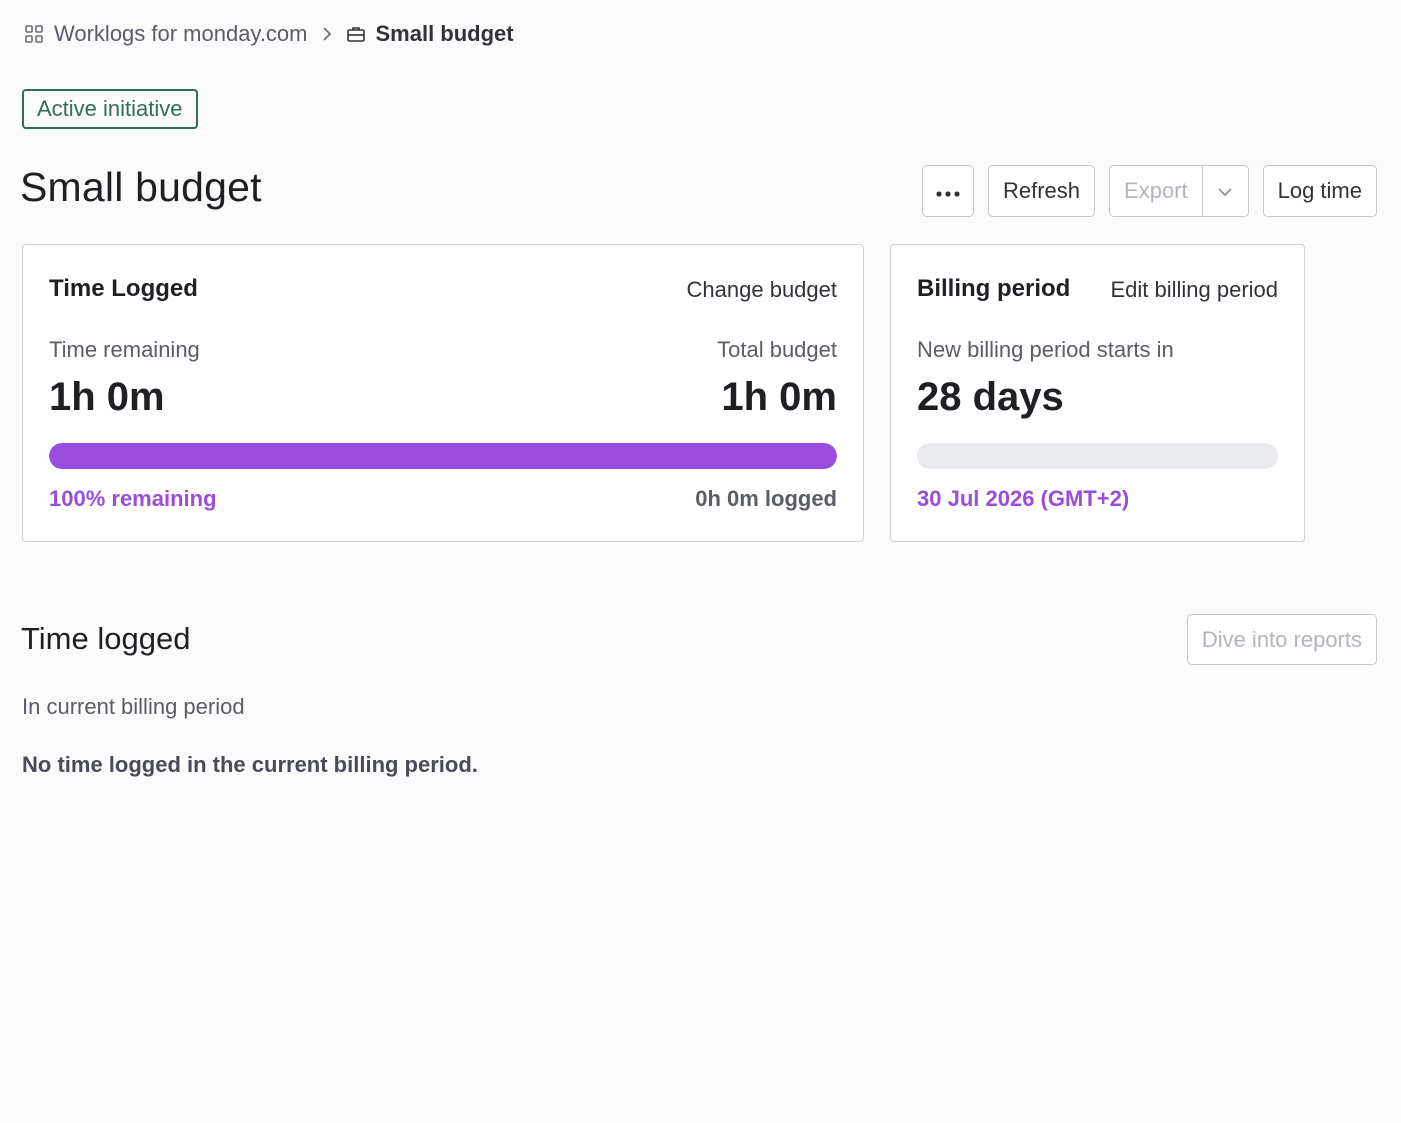  I want to click on percent-remaining: 100% remaining, so click(133, 498).